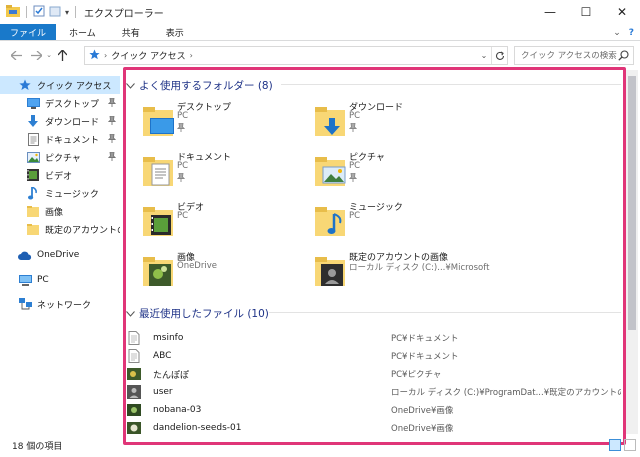 The height and width of the screenshot is (457, 640). I want to click on folder-tile-downloads: ダウンロード PC, so click(400, 122).